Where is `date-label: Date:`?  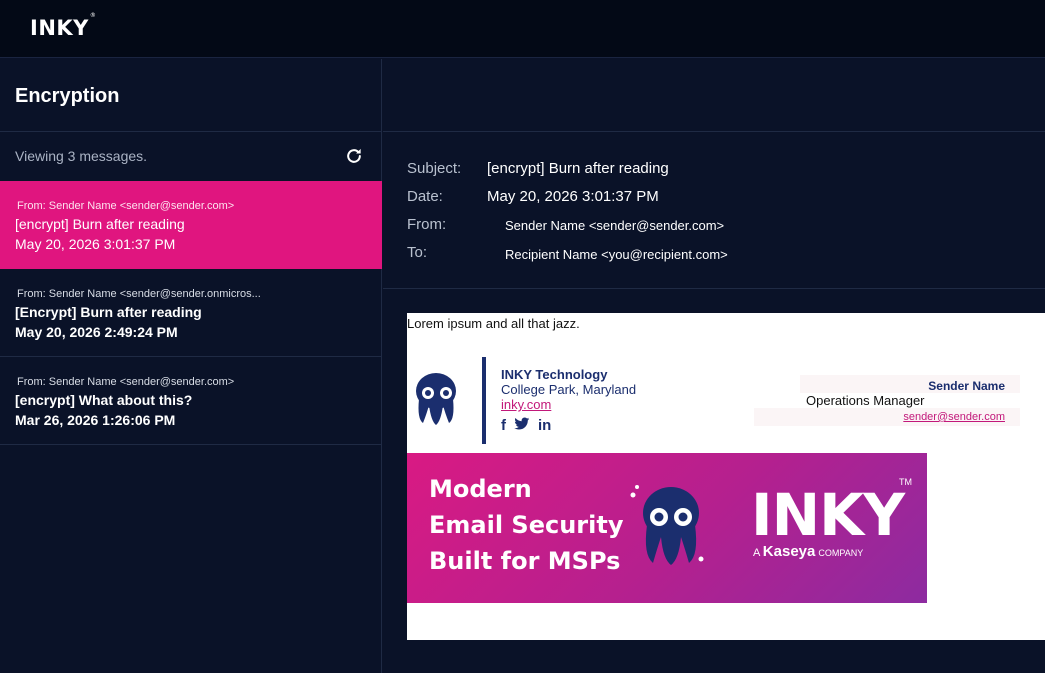 date-label: Date: is located at coordinates (425, 196).